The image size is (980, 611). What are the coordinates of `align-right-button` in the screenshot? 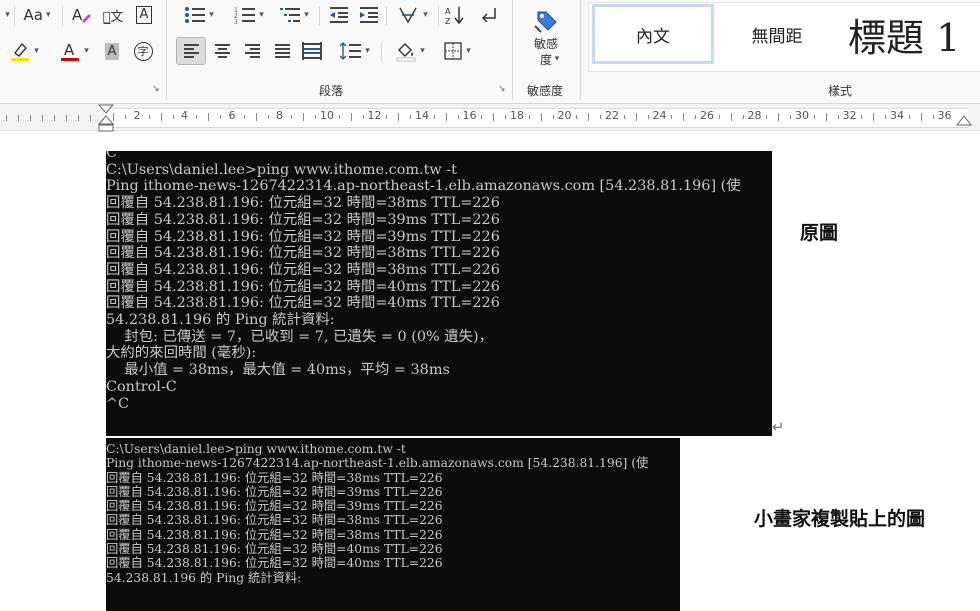 It's located at (252, 51).